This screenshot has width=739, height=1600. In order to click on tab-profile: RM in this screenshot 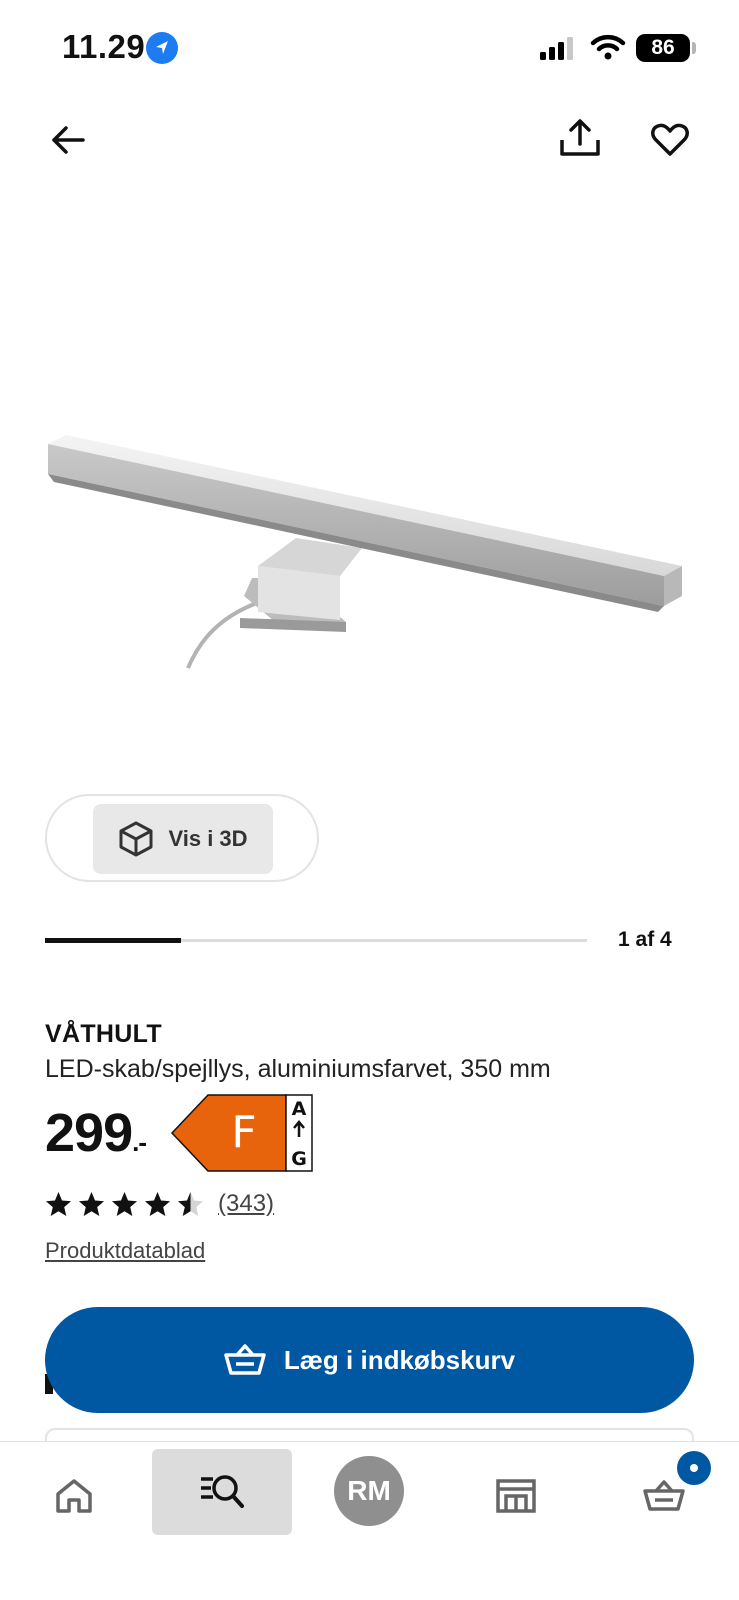, I will do `click(369, 1491)`.